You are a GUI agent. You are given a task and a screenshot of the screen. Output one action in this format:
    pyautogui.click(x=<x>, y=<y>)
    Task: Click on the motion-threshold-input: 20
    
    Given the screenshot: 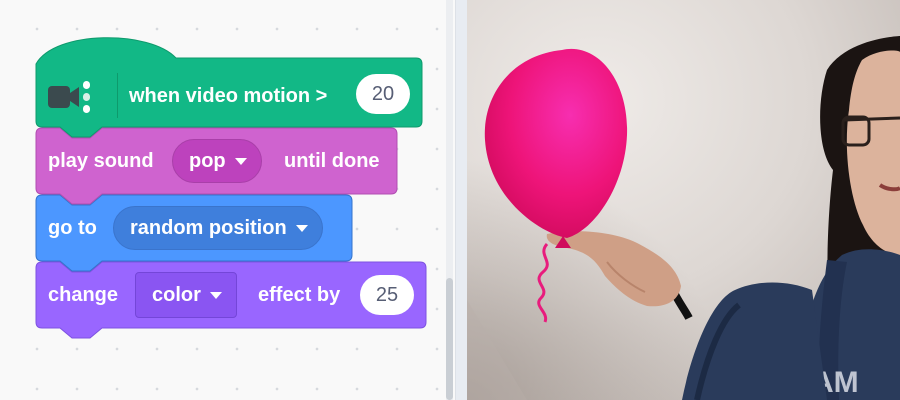 What is the action you would take?
    pyautogui.click(x=383, y=94)
    